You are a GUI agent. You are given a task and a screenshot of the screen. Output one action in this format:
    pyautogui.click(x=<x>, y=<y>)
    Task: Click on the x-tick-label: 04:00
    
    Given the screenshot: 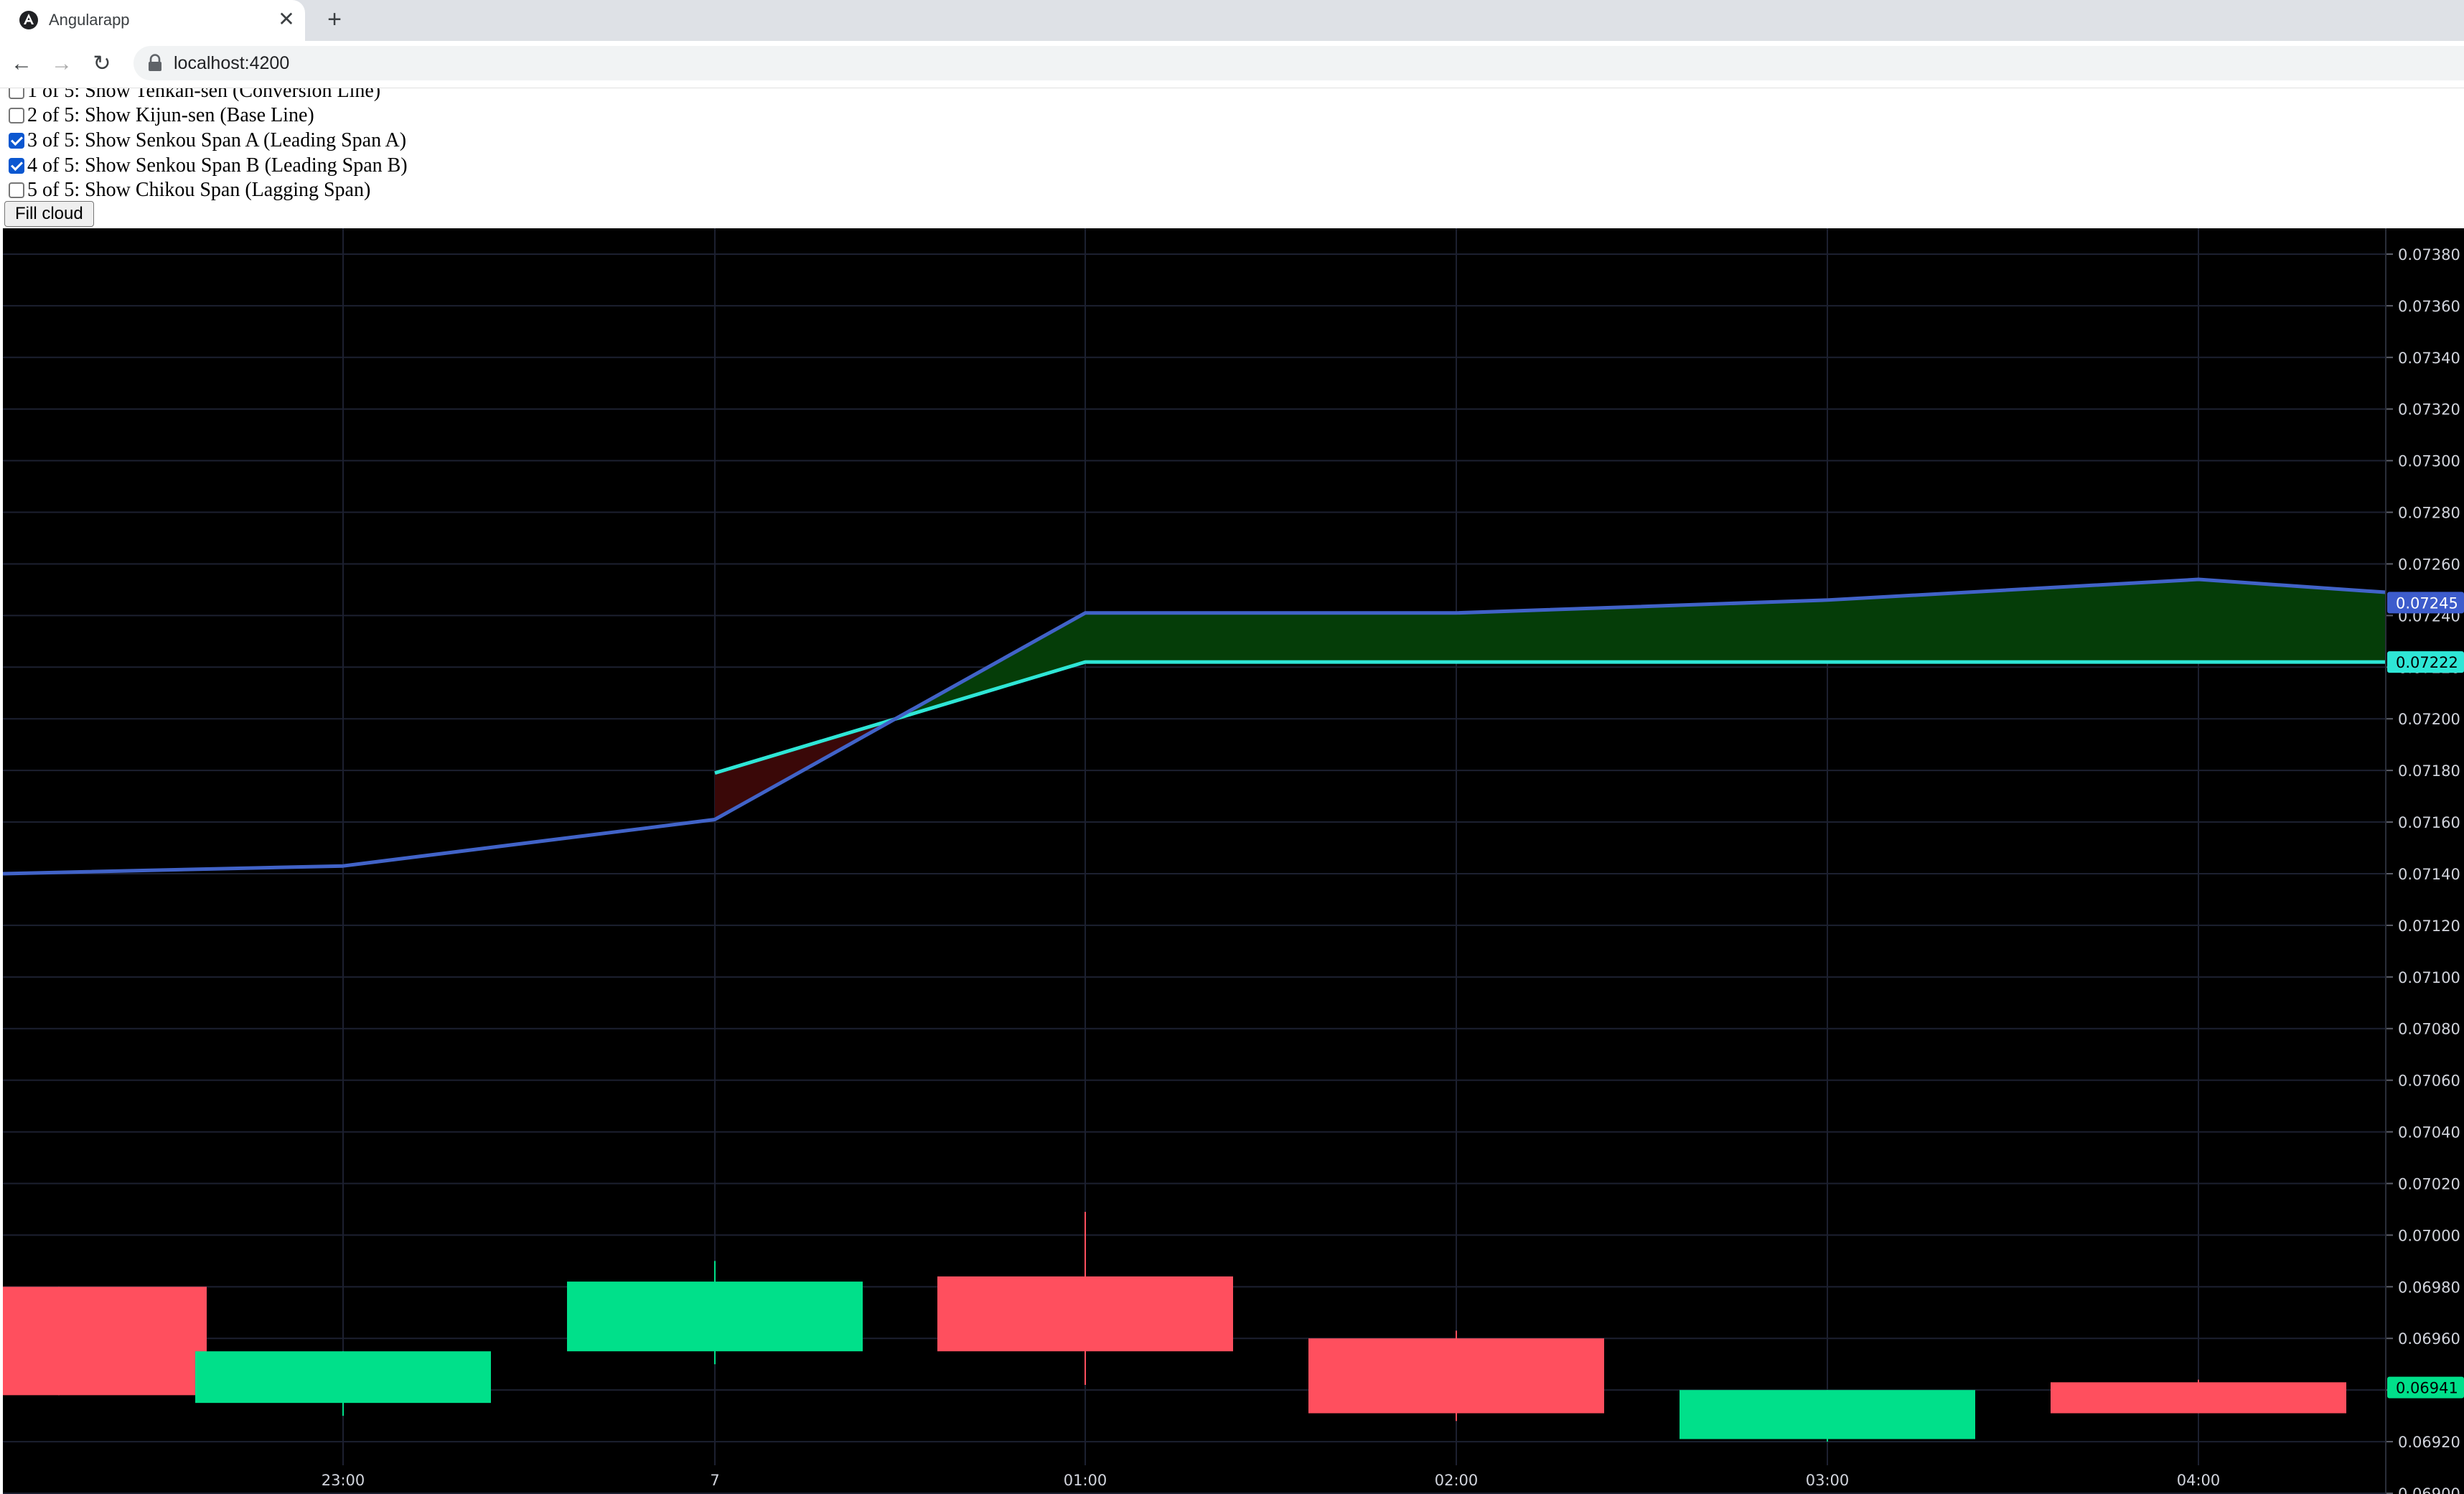 What is the action you would take?
    pyautogui.click(x=2199, y=1480)
    